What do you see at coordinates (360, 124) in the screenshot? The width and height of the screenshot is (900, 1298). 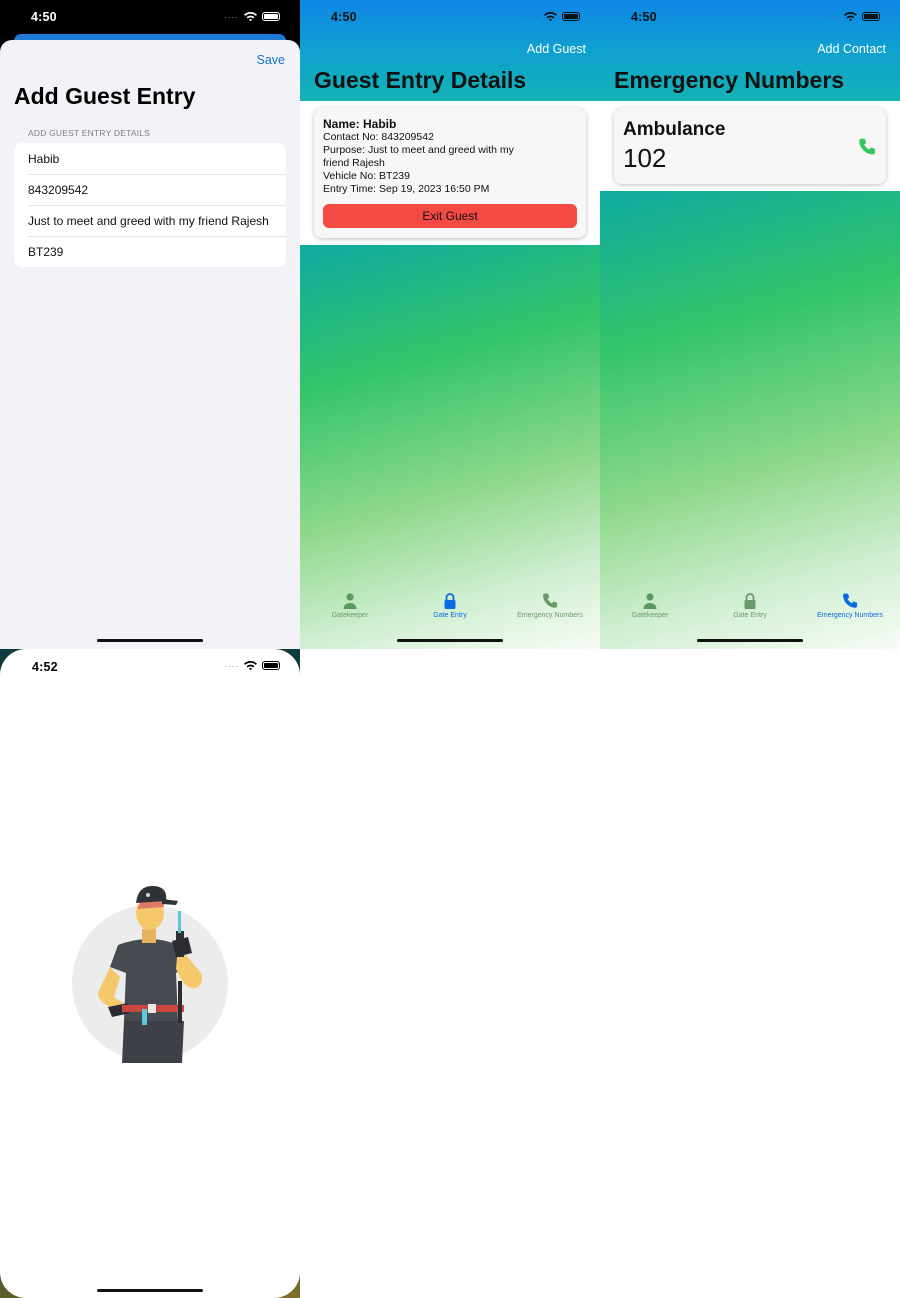 I see `guest-name: Name: Habib` at bounding box center [360, 124].